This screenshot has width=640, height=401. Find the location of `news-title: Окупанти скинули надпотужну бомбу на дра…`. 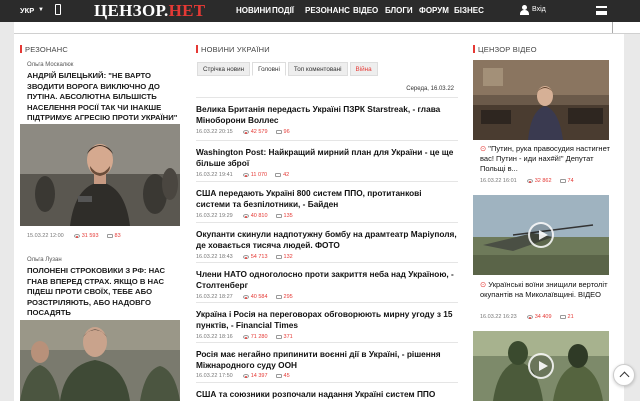

news-title: Окупанти скинули надпотужну бомбу на дра… is located at coordinates (327, 240).